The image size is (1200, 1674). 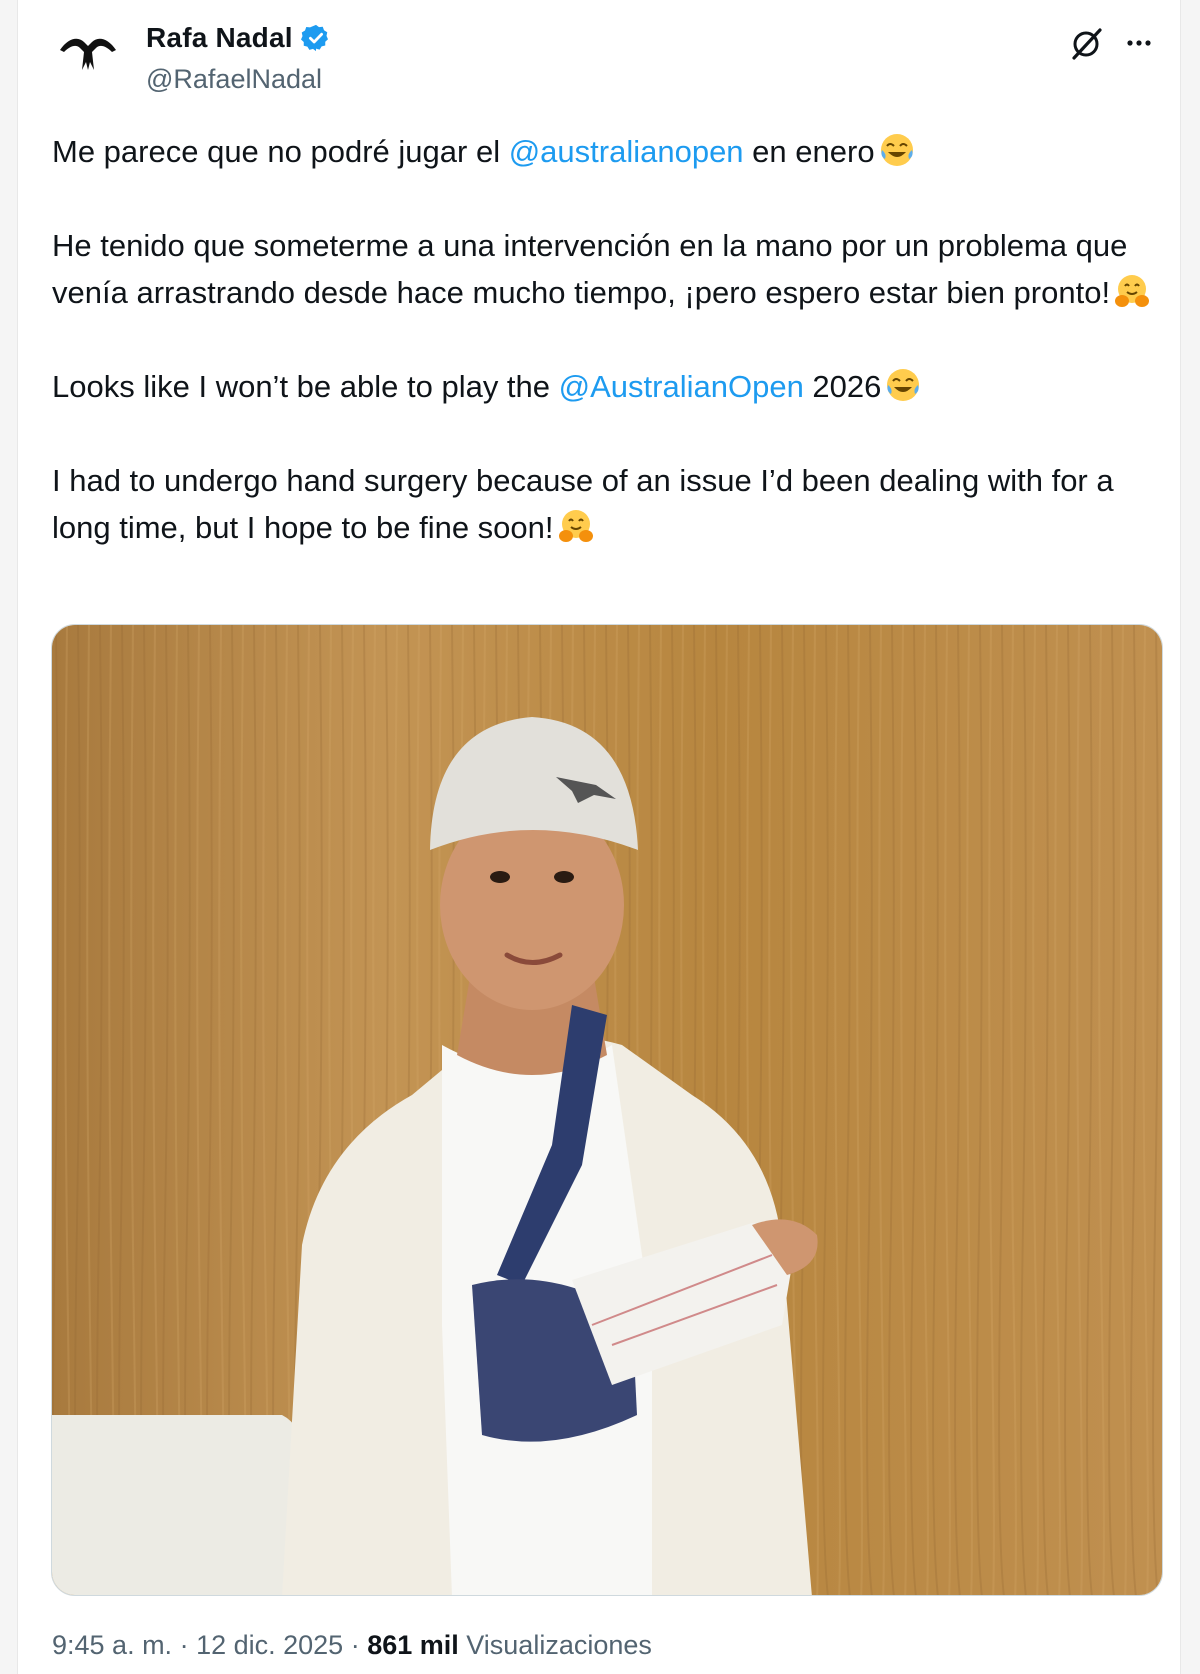 What do you see at coordinates (305, 386) in the screenshot?
I see `text-segment: Looks like I won’t be able to play the` at bounding box center [305, 386].